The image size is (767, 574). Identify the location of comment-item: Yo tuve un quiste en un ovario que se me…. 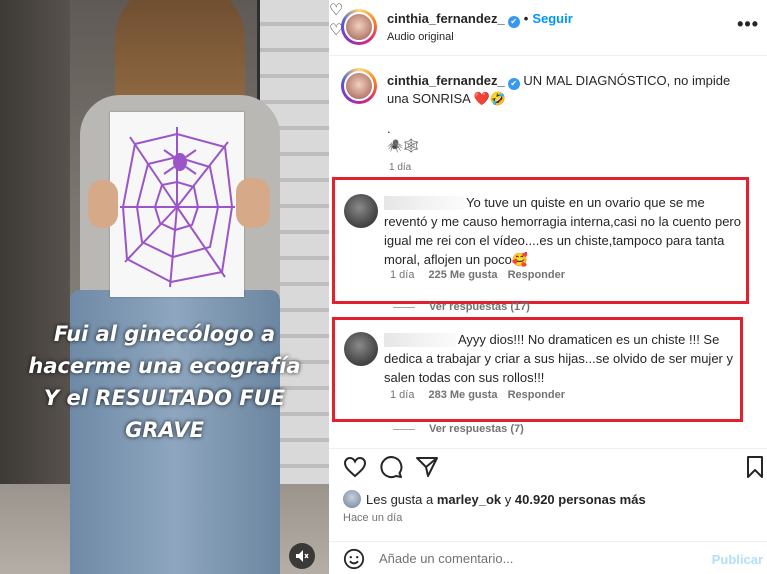
(540, 242).